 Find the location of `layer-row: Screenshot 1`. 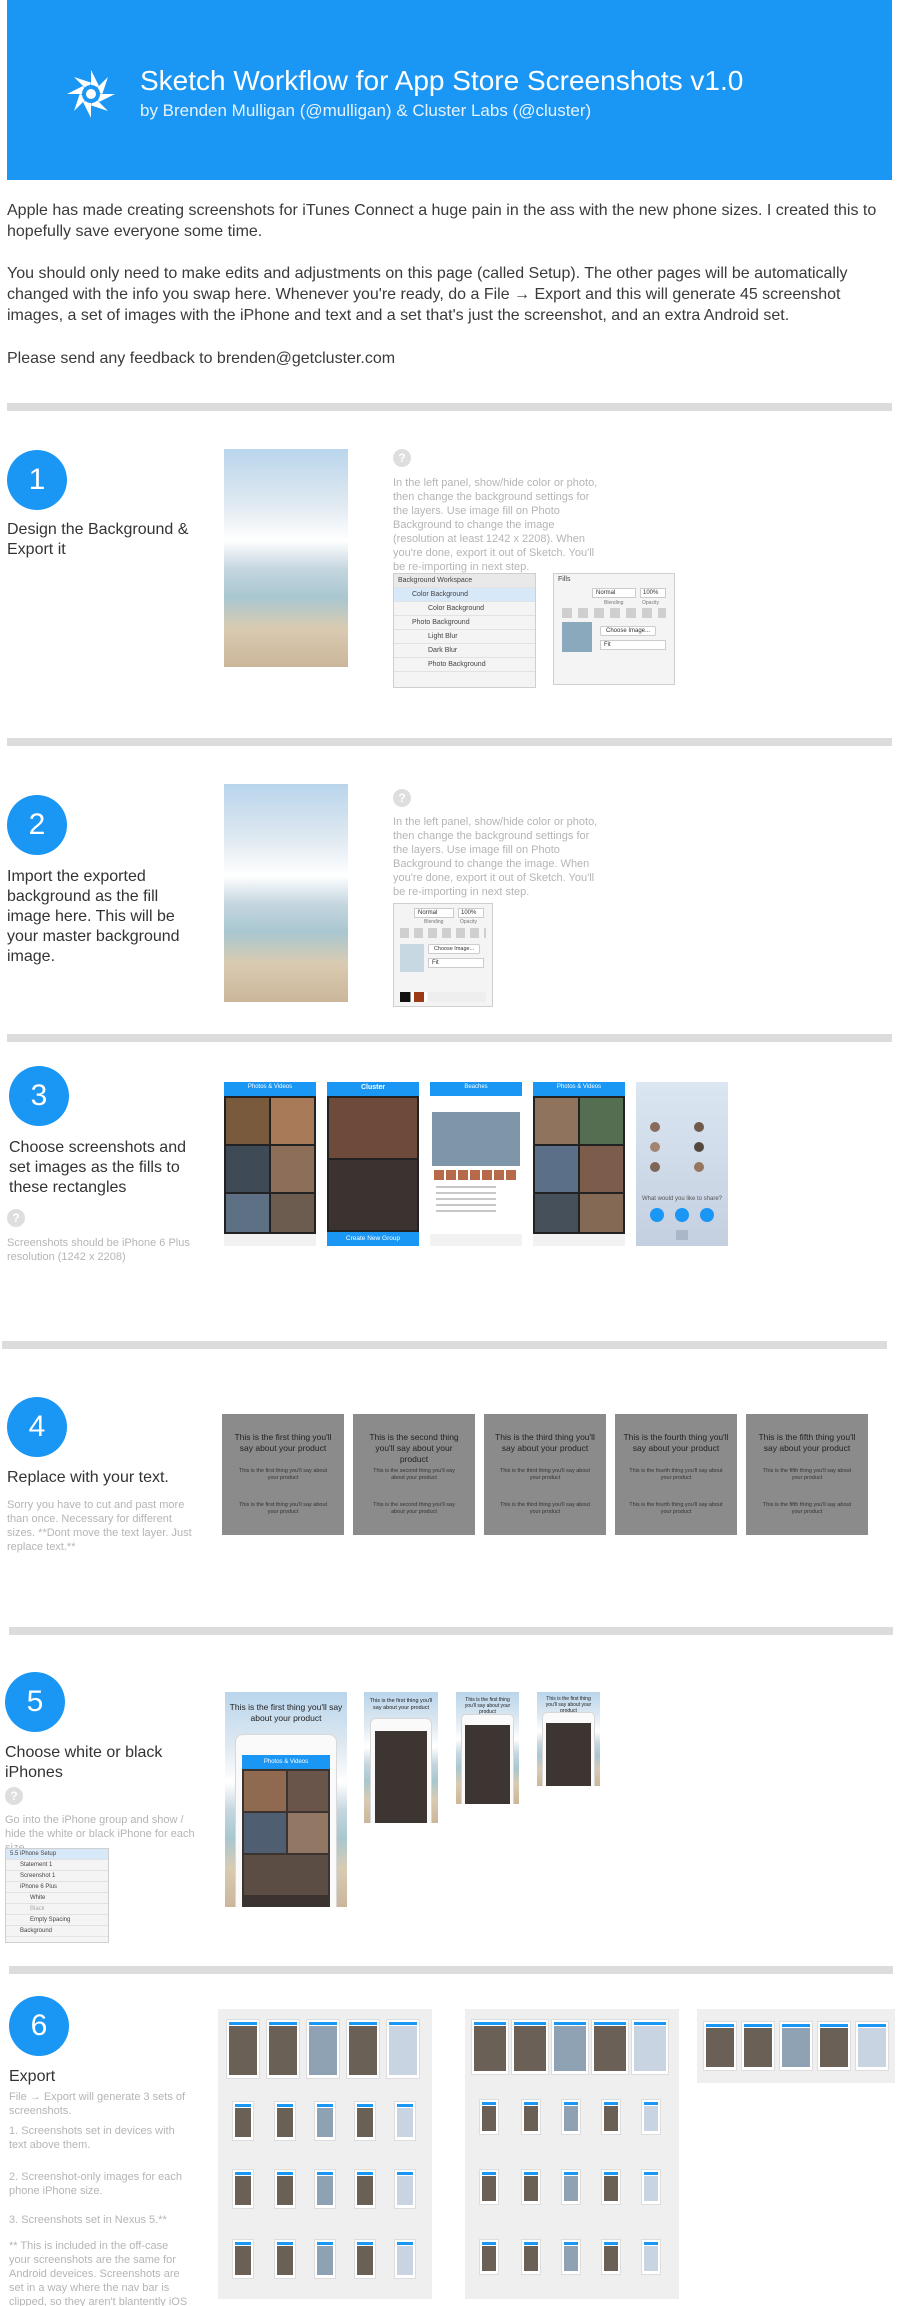

layer-row: Screenshot 1 is located at coordinates (57, 1876).